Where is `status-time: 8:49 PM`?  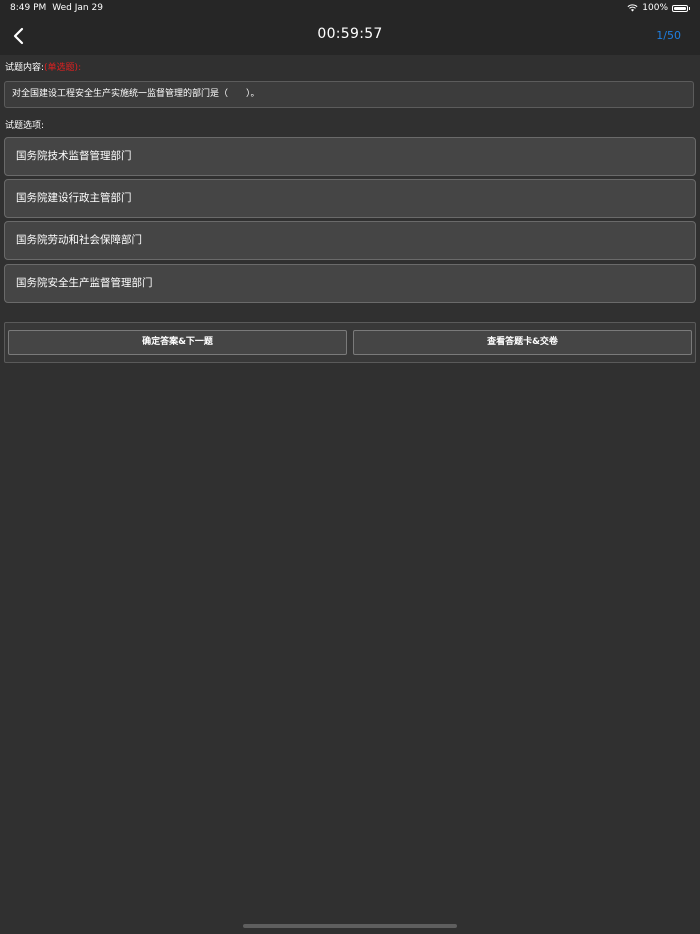
status-time: 8:49 PM is located at coordinates (28, 8).